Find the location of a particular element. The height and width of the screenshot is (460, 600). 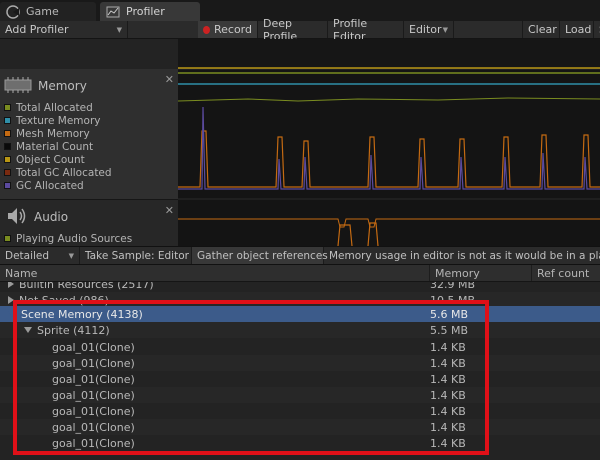

speaker-icon is located at coordinates (17, 217).